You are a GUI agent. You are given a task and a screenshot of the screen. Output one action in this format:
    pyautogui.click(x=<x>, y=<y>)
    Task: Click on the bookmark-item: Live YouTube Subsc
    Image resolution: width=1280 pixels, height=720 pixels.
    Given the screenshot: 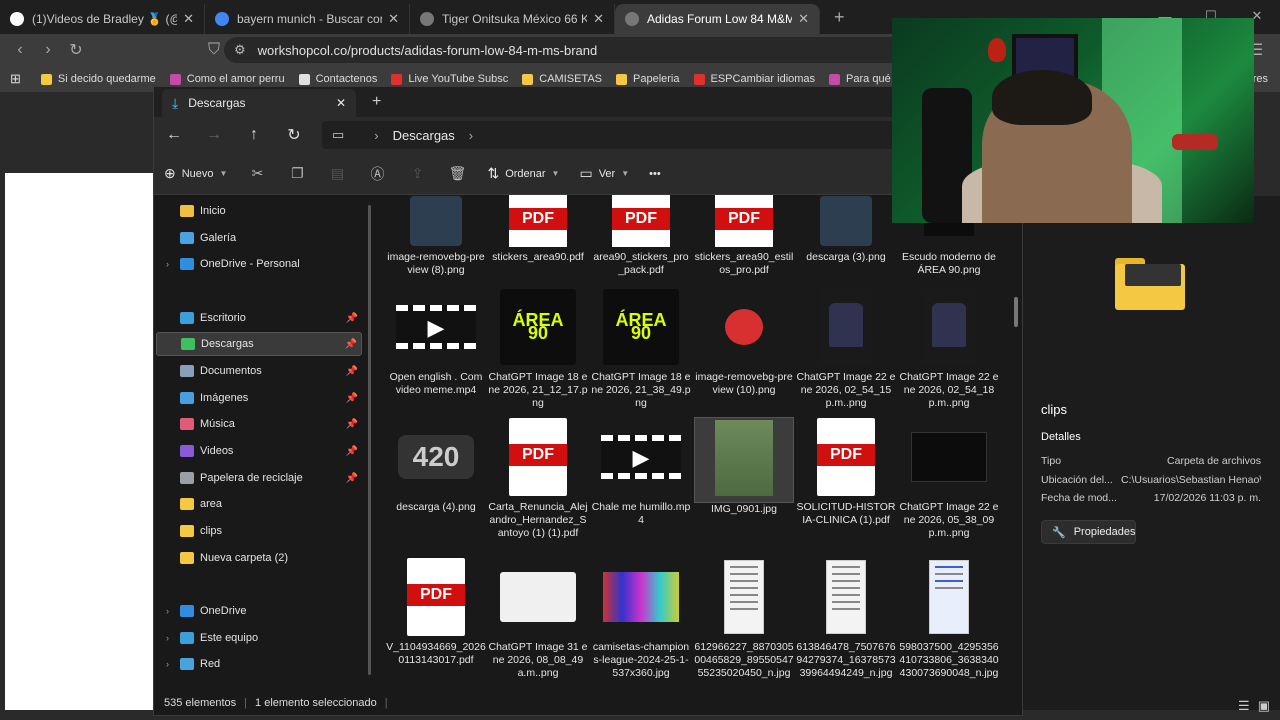 What is the action you would take?
    pyautogui.click(x=449, y=79)
    